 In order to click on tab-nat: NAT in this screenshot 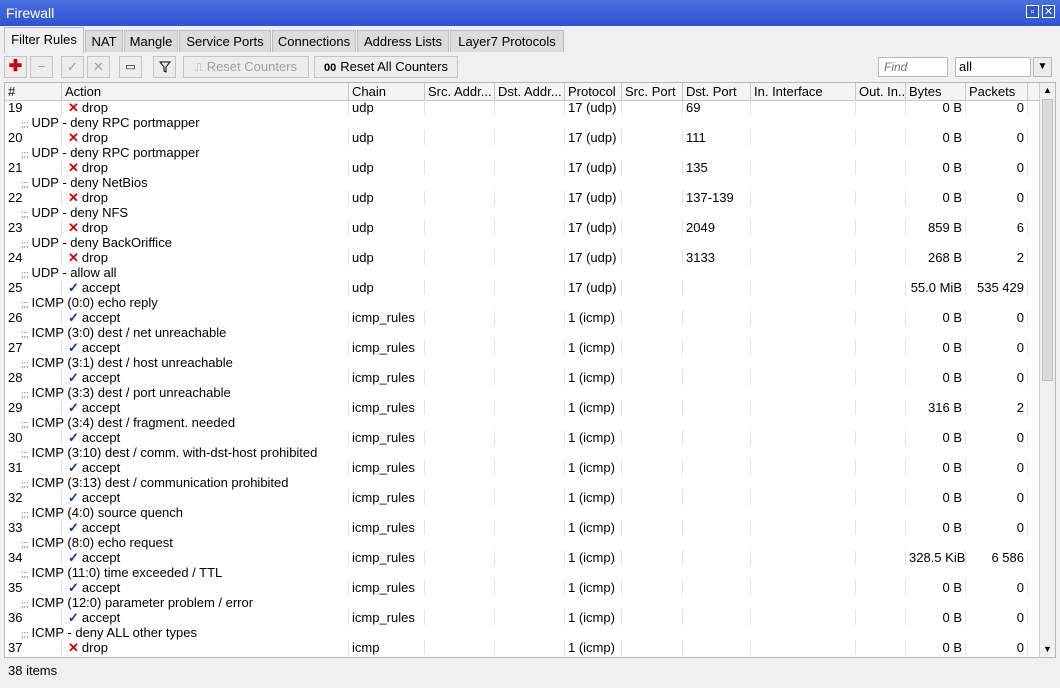, I will do `click(104, 41)`.